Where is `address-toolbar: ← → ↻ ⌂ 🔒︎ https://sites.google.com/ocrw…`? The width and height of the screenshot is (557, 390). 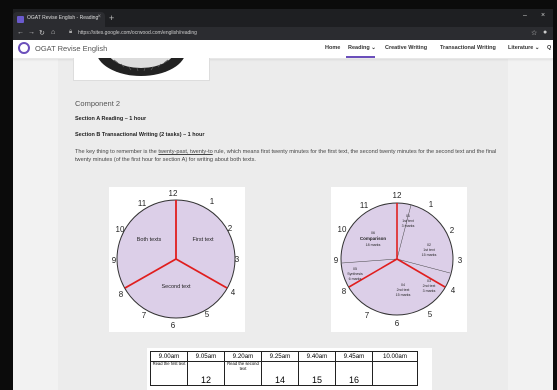 address-toolbar: ← → ↻ ⌂ 🔒︎ https://sites.google.com/ocrw… is located at coordinates (283, 33).